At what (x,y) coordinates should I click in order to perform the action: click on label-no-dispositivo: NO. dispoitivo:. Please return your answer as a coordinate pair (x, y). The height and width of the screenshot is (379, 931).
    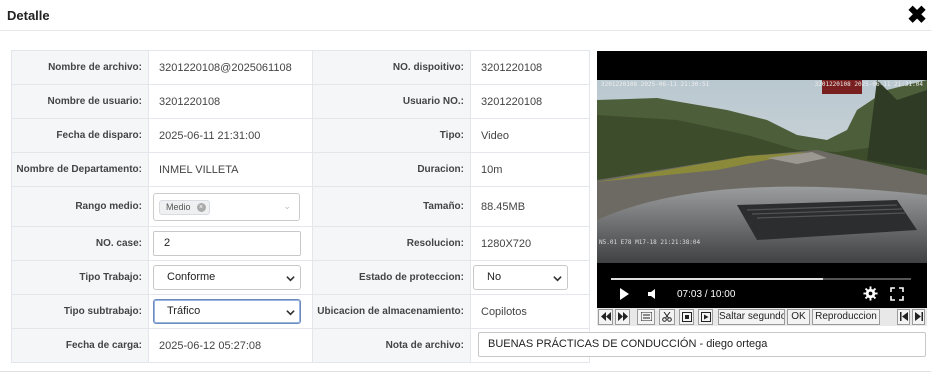
    Looking at the image, I should click on (391, 67).